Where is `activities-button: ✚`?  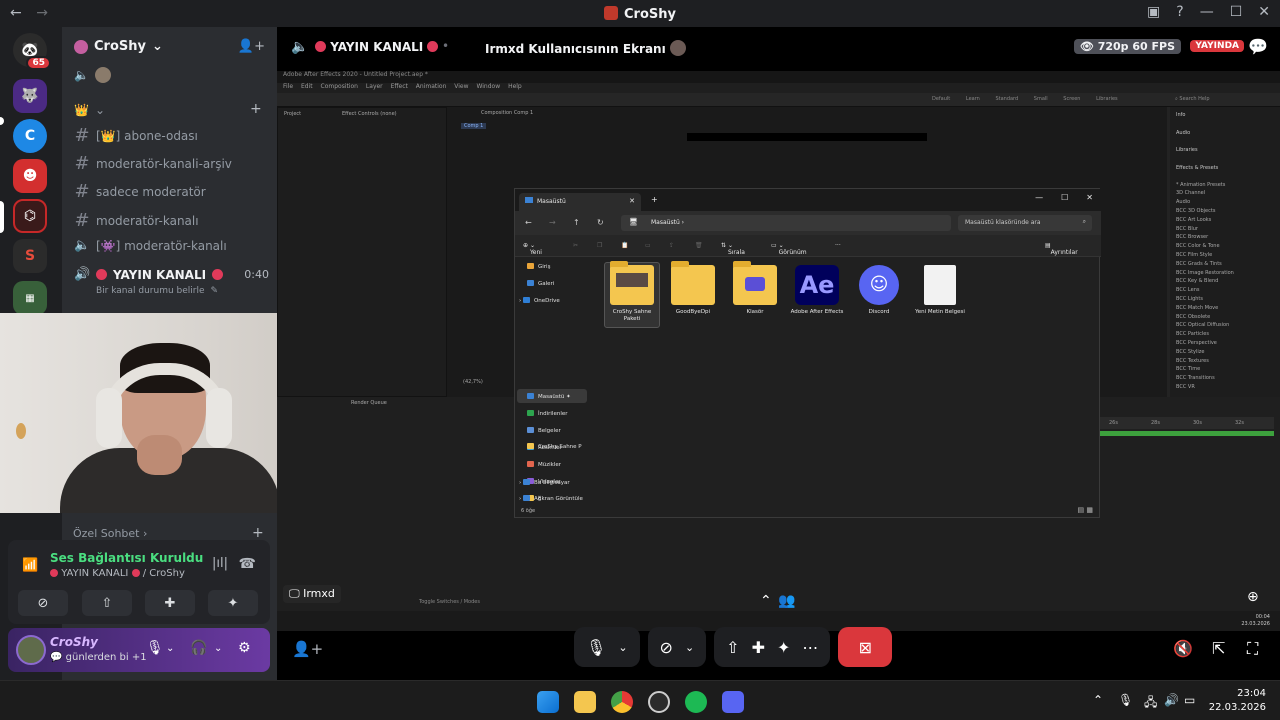 activities-button: ✚ is located at coordinates (170, 603).